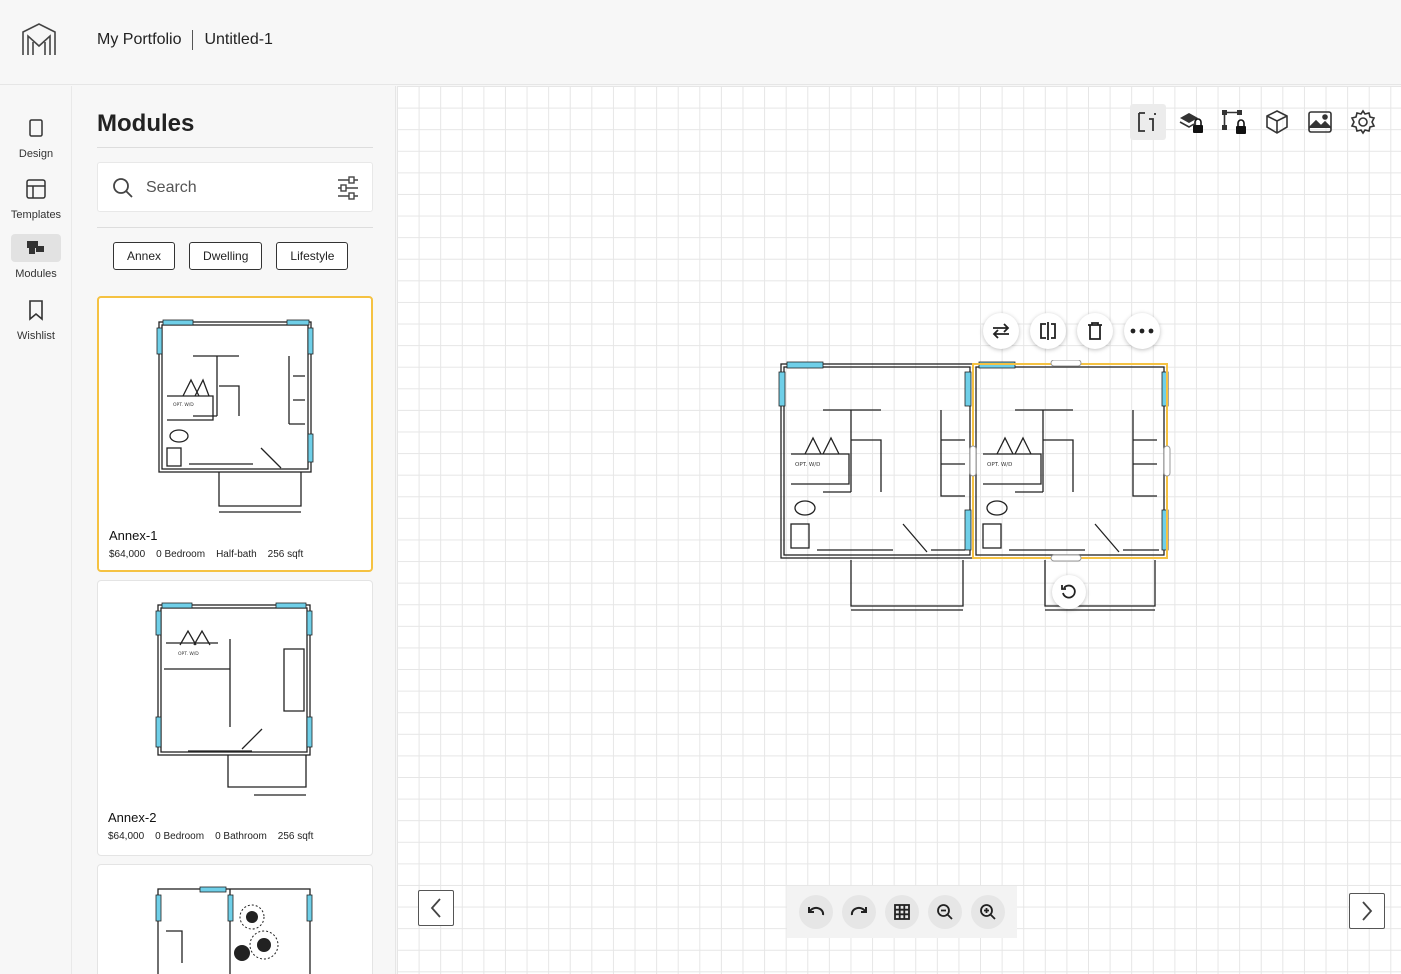  What do you see at coordinates (1255, 122) in the screenshot?
I see `canvas-toolbar` at bounding box center [1255, 122].